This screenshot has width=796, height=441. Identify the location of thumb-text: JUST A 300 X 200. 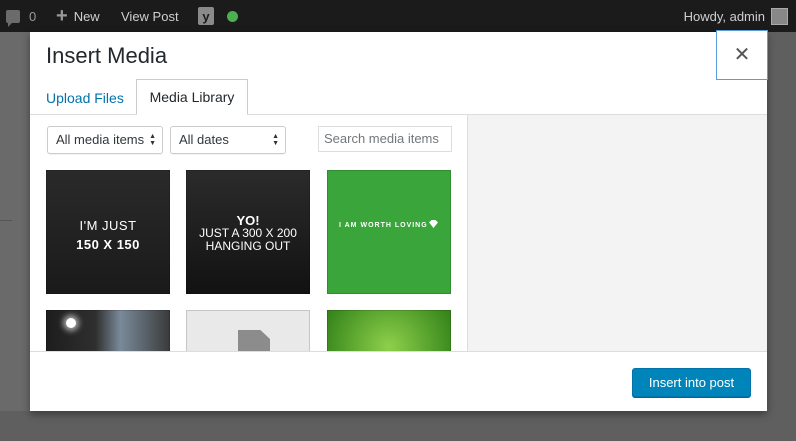
(248, 233).